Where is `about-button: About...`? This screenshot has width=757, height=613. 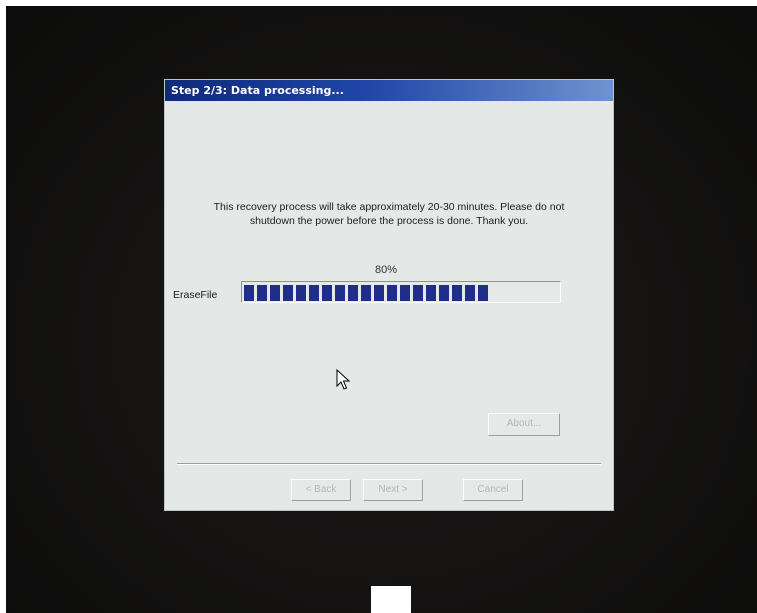
about-button: About... is located at coordinates (524, 424).